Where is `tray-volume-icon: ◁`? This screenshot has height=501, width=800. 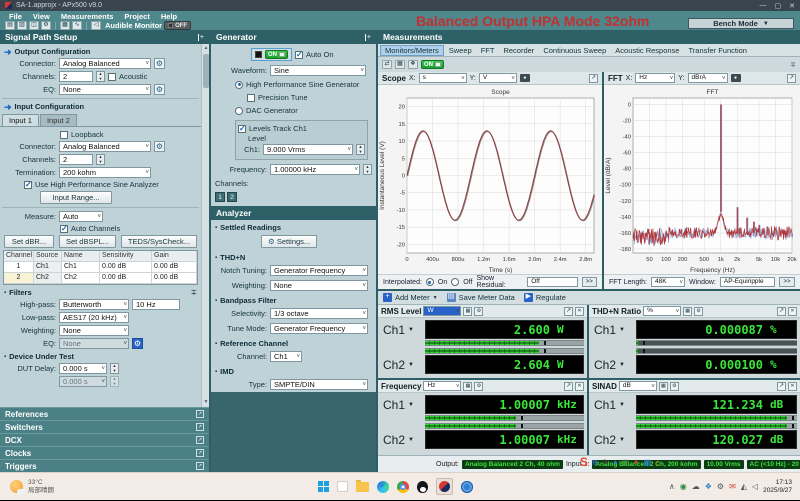 tray-volume-icon: ◁ is located at coordinates (755, 486).